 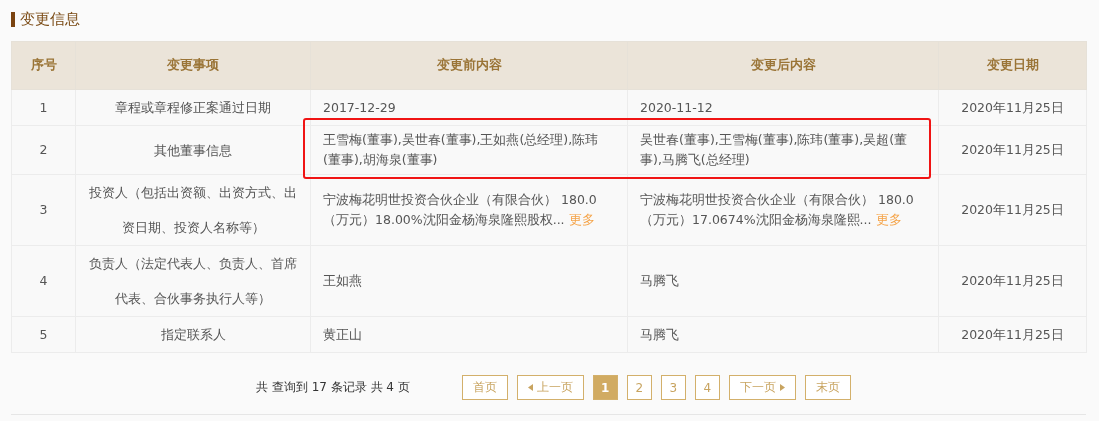 I want to click on title-bar, so click(x=13, y=19).